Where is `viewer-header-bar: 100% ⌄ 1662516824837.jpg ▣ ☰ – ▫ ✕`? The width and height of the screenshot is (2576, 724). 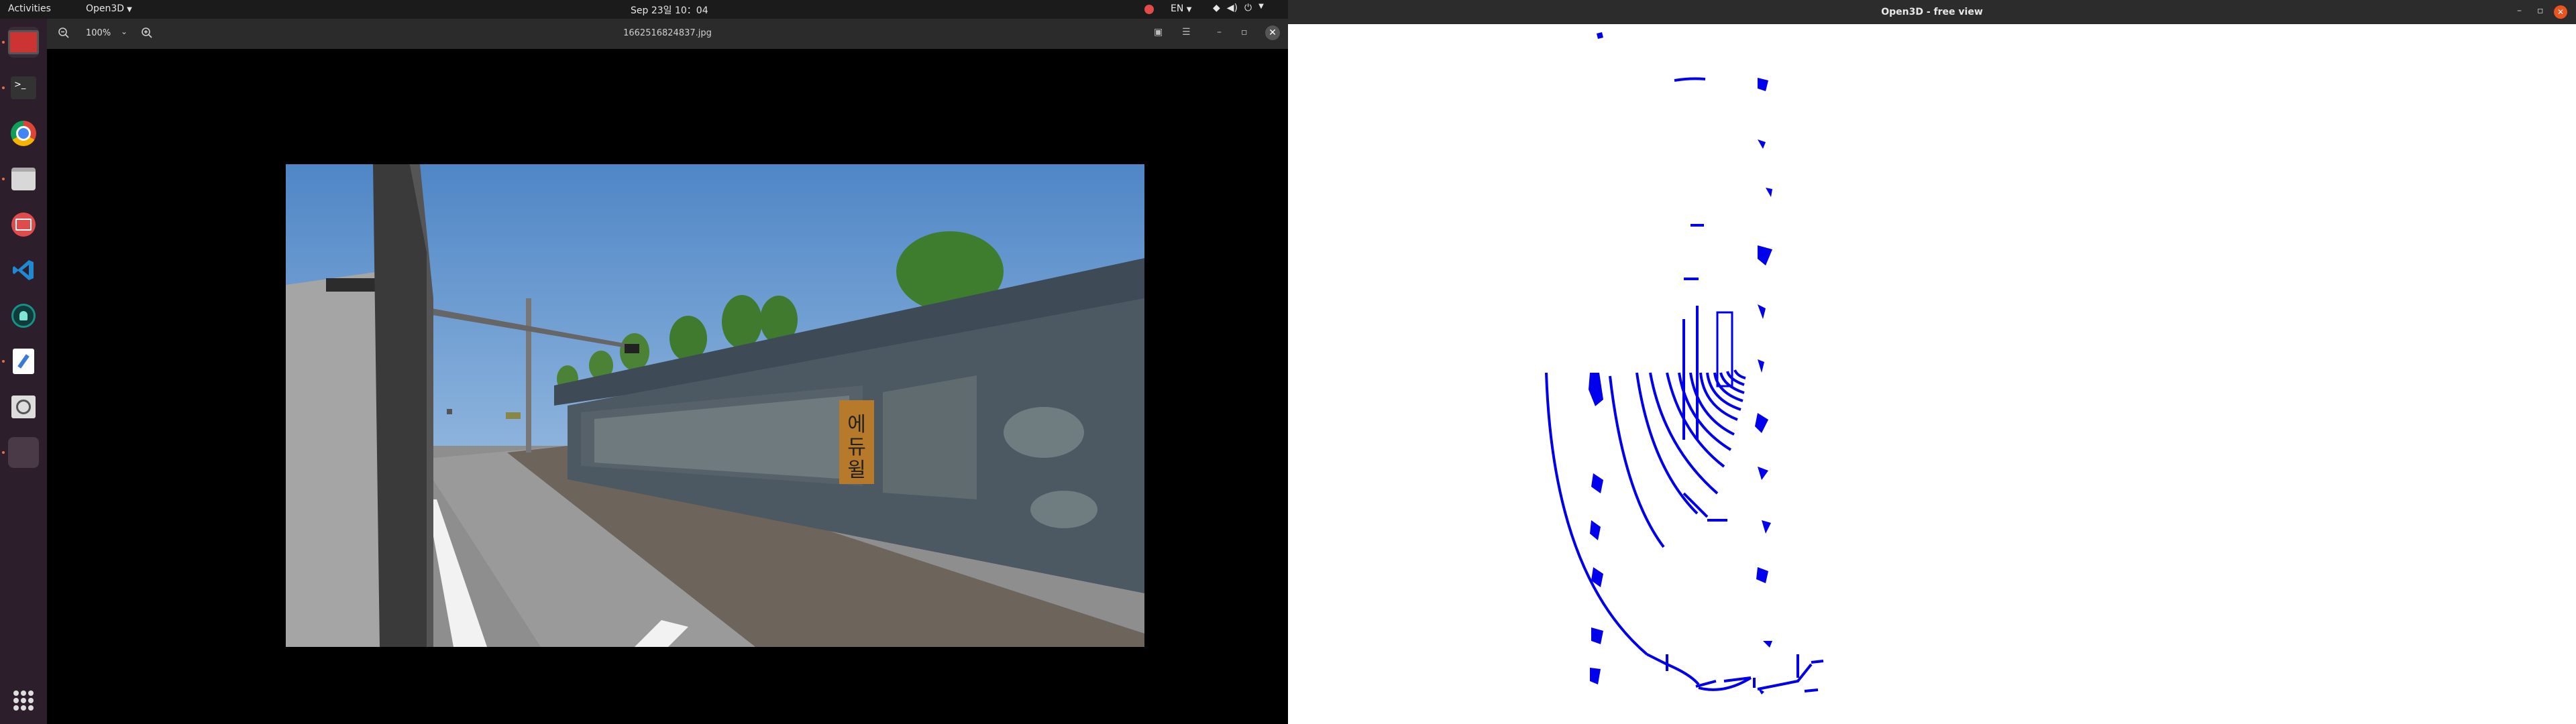
viewer-header-bar: 100% ⌄ 1662516824837.jpg ▣ ☰ – ▫ ✕ is located at coordinates (667, 34).